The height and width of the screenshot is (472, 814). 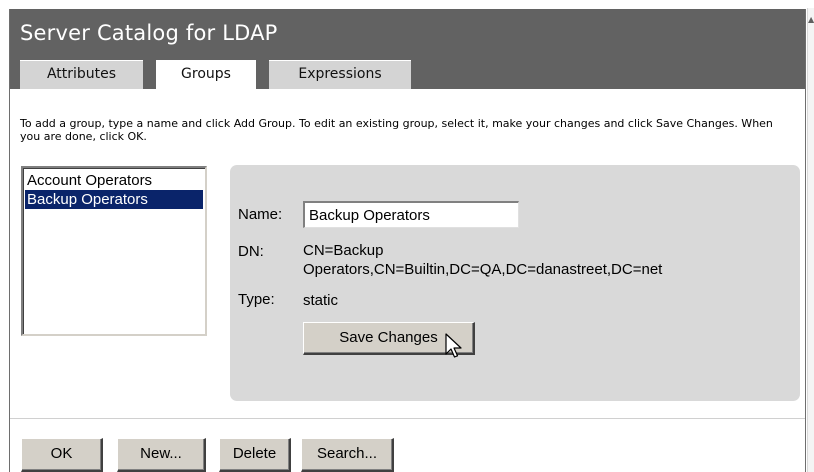 What do you see at coordinates (149, 33) in the screenshot?
I see `window-title: Server Catalog for LDAP` at bounding box center [149, 33].